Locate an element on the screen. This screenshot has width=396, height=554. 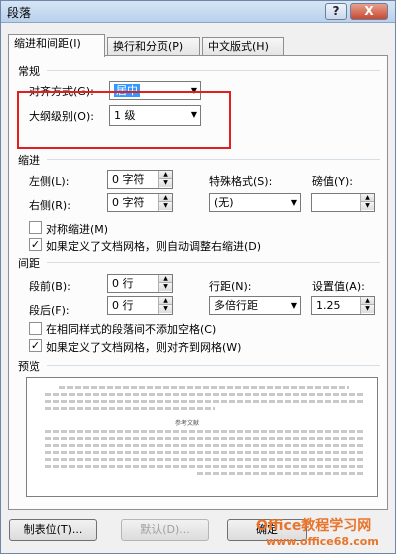
space-after-value: 0 行 is located at coordinates (123, 305).